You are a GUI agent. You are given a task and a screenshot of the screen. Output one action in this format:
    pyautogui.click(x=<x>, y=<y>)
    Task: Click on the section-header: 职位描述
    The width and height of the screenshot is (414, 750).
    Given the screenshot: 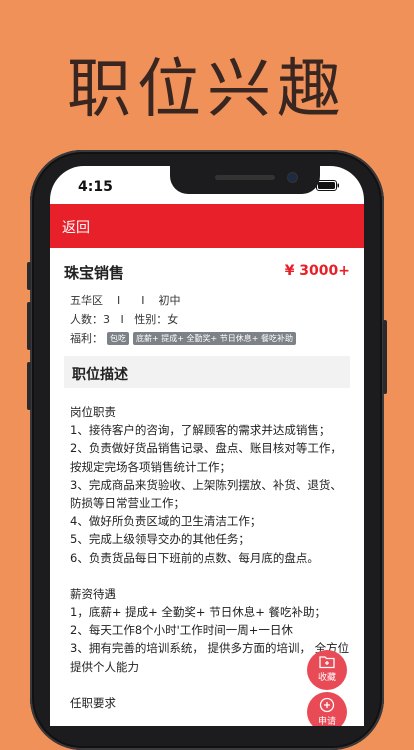 What is the action you would take?
    pyautogui.click(x=207, y=372)
    